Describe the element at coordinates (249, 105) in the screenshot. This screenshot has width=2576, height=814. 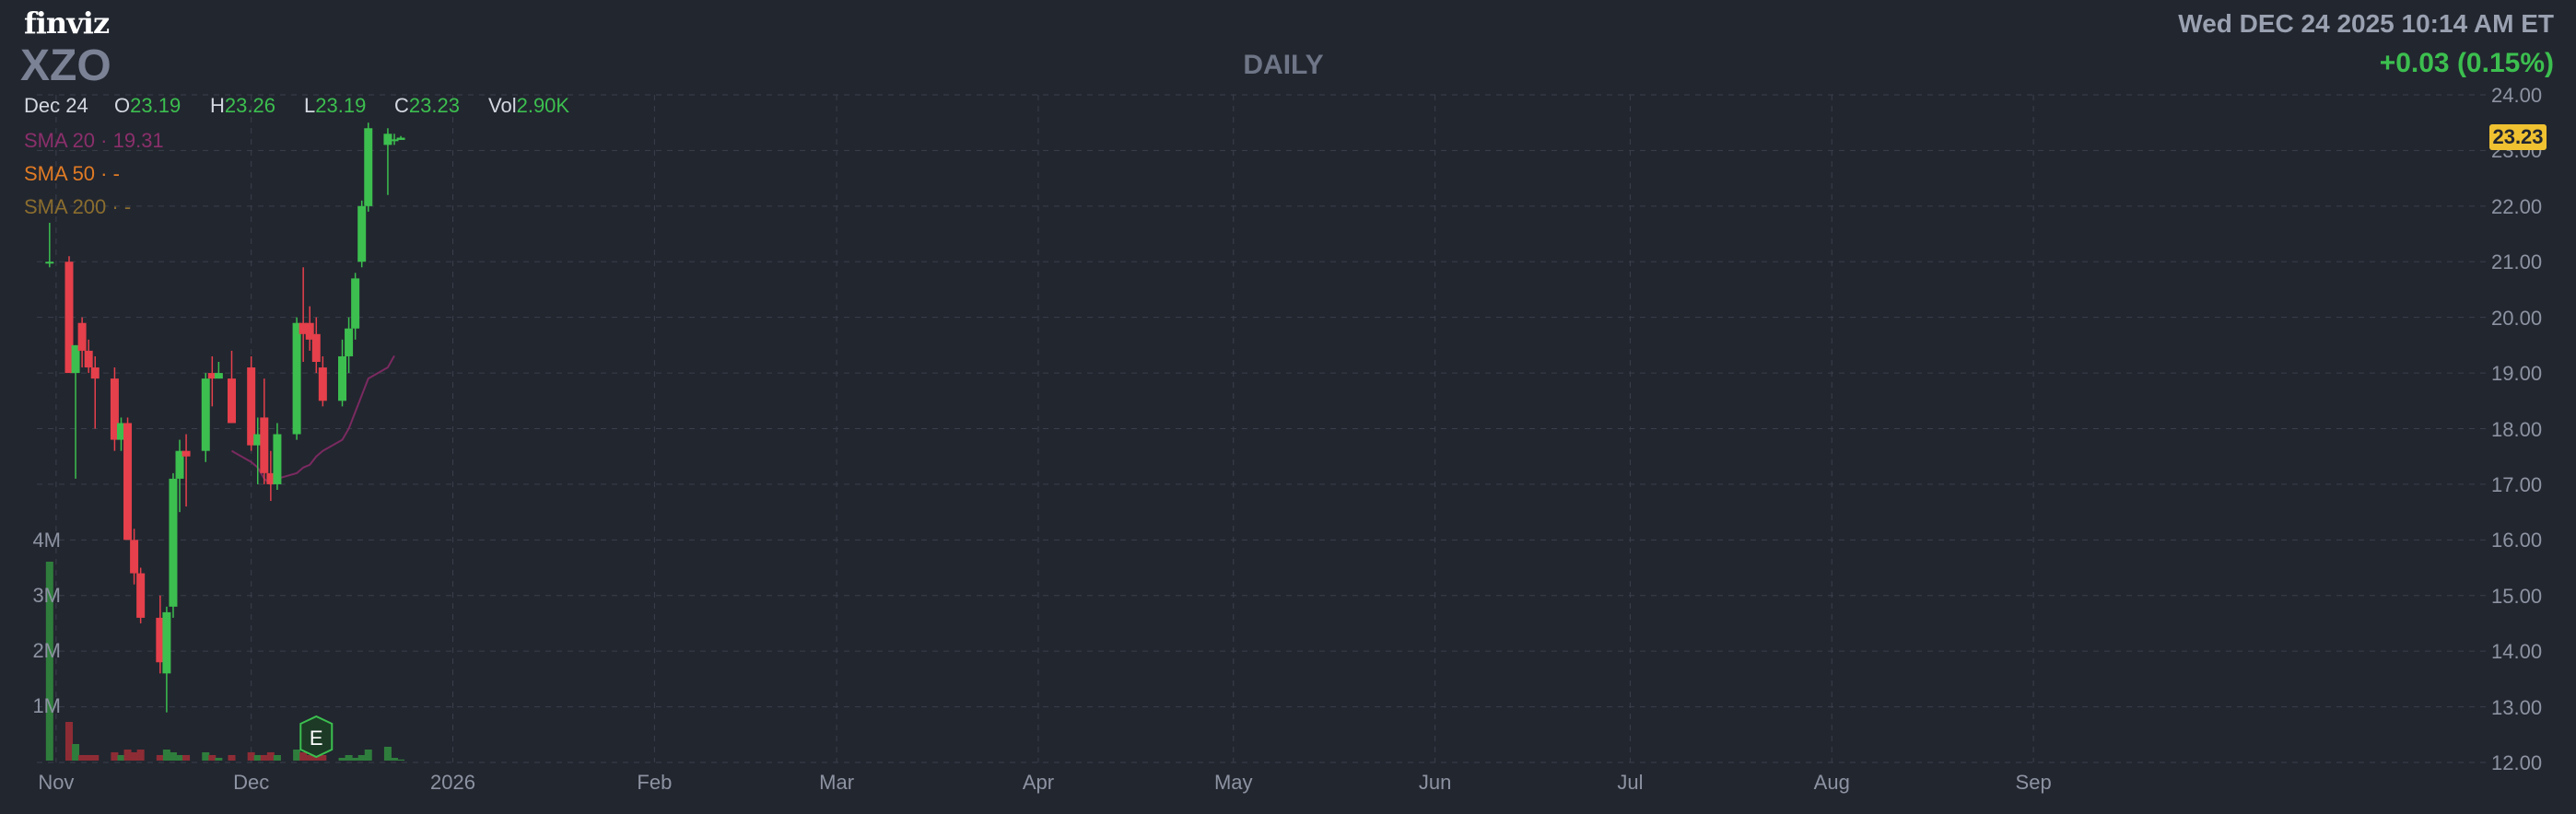
I see `high-value: 23.26` at that location.